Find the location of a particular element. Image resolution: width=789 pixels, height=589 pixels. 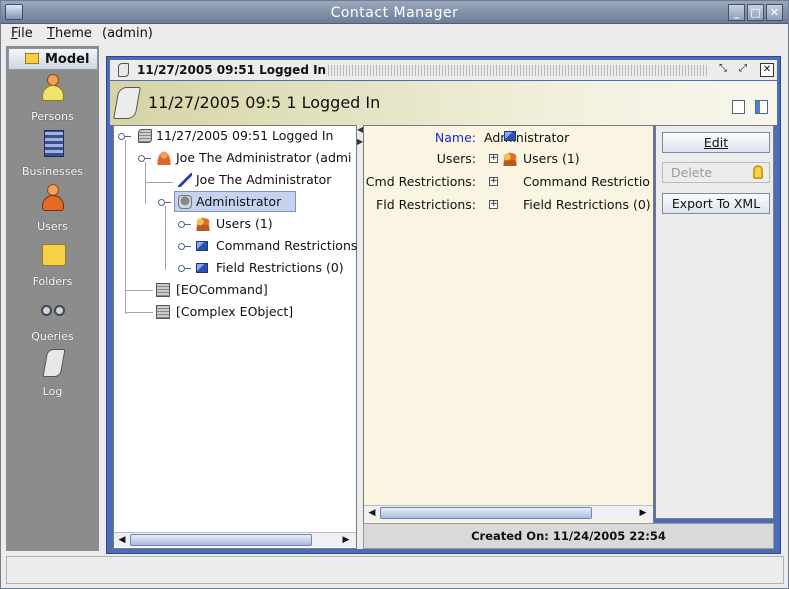

banner-title: 11/27/2005 09:5 1 Logged In is located at coordinates (264, 102).